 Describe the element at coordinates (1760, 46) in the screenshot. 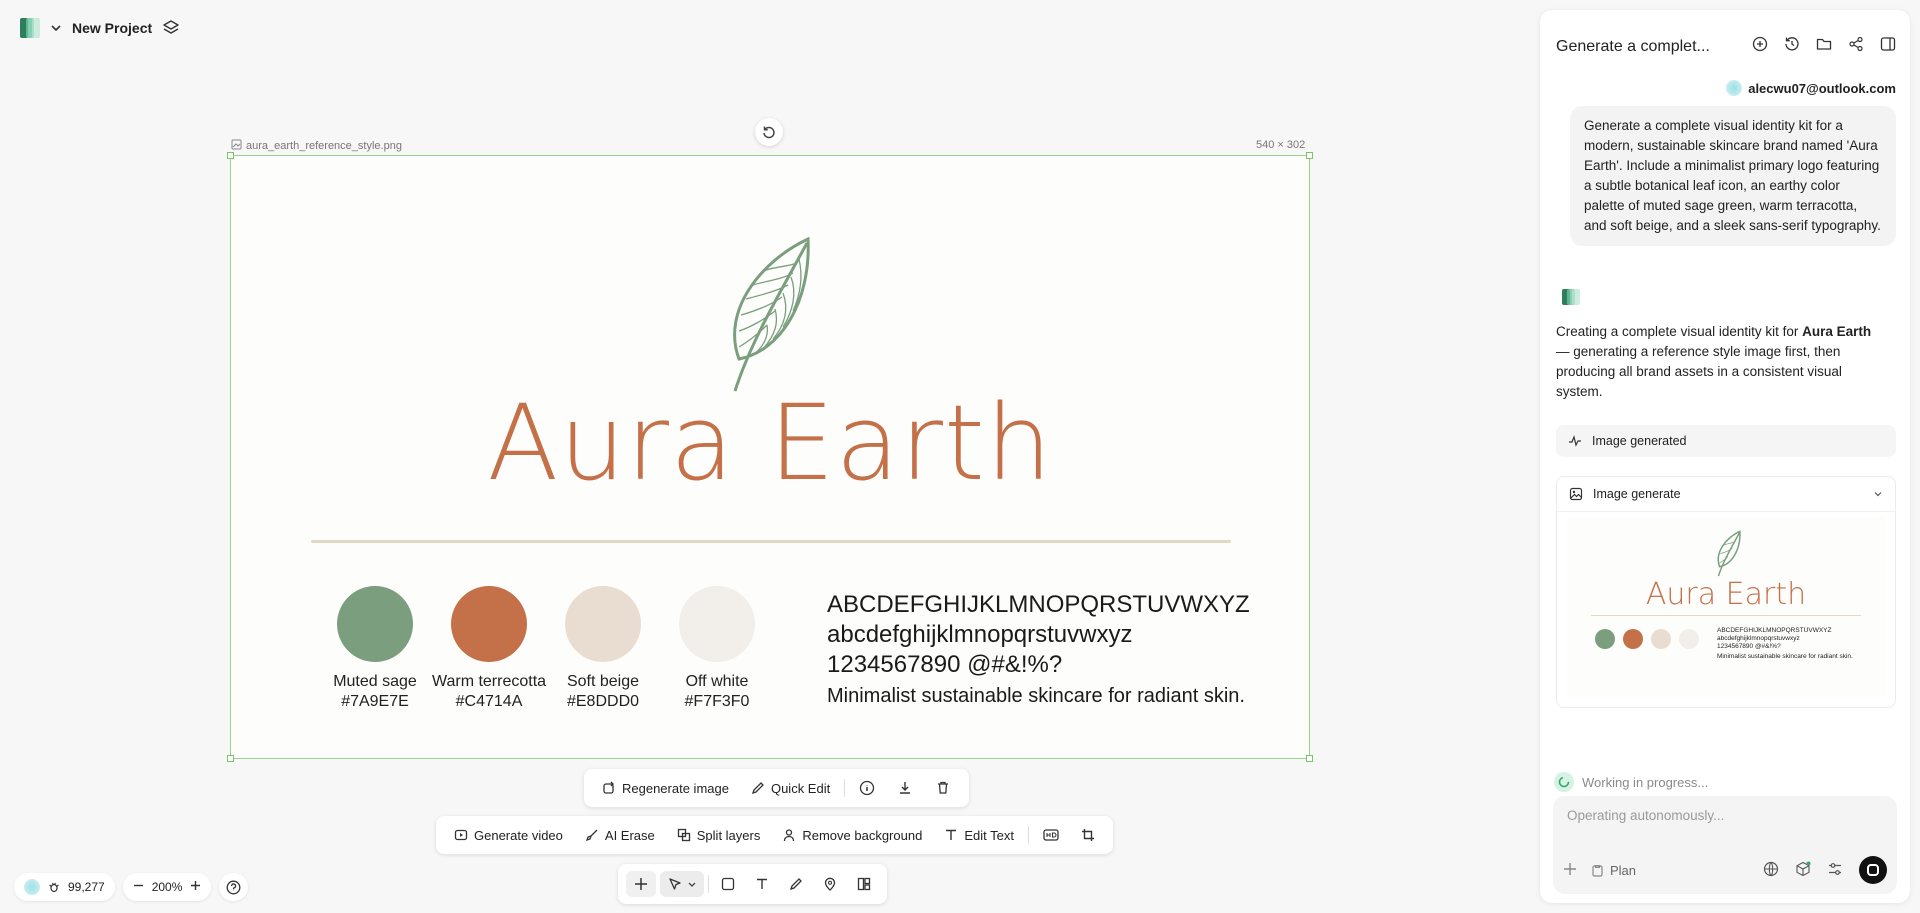

I see `new-chat-icon` at that location.